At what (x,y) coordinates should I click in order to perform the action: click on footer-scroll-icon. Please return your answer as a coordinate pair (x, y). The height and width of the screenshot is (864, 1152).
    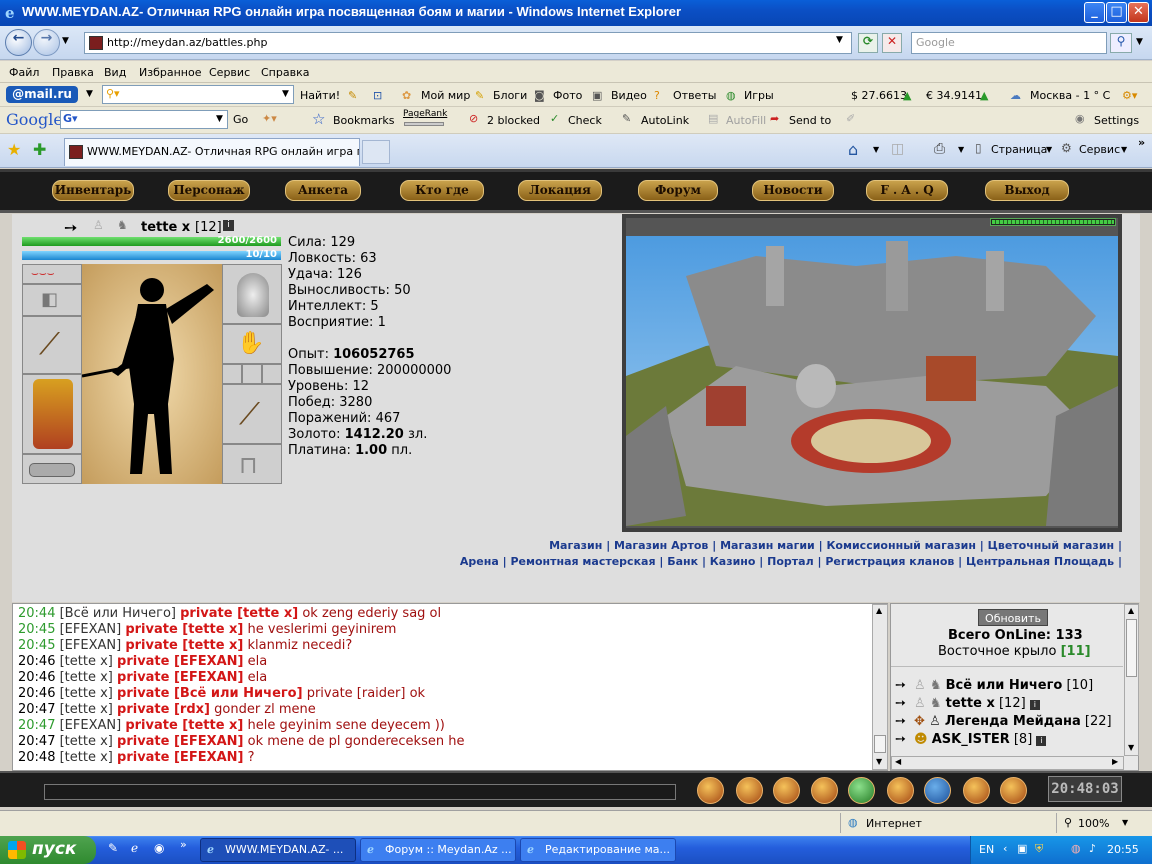
    Looking at the image, I should click on (749, 790).